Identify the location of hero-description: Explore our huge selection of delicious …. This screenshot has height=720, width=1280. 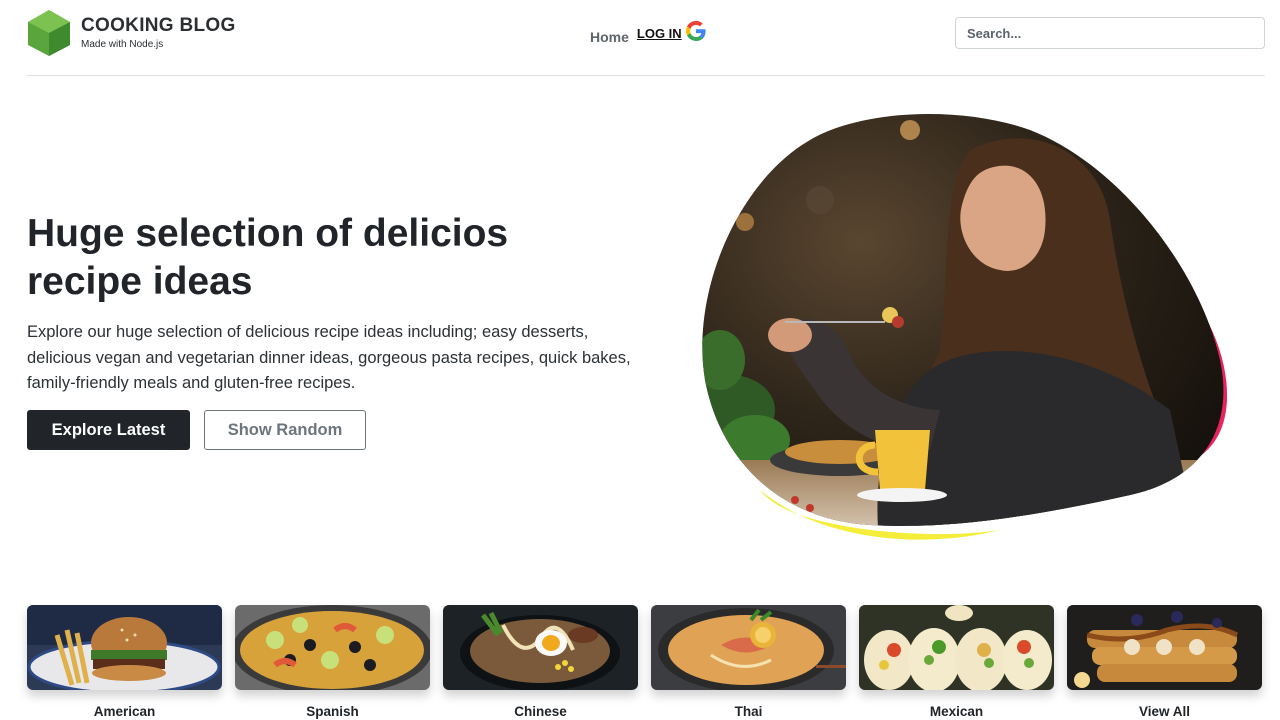
(329, 357).